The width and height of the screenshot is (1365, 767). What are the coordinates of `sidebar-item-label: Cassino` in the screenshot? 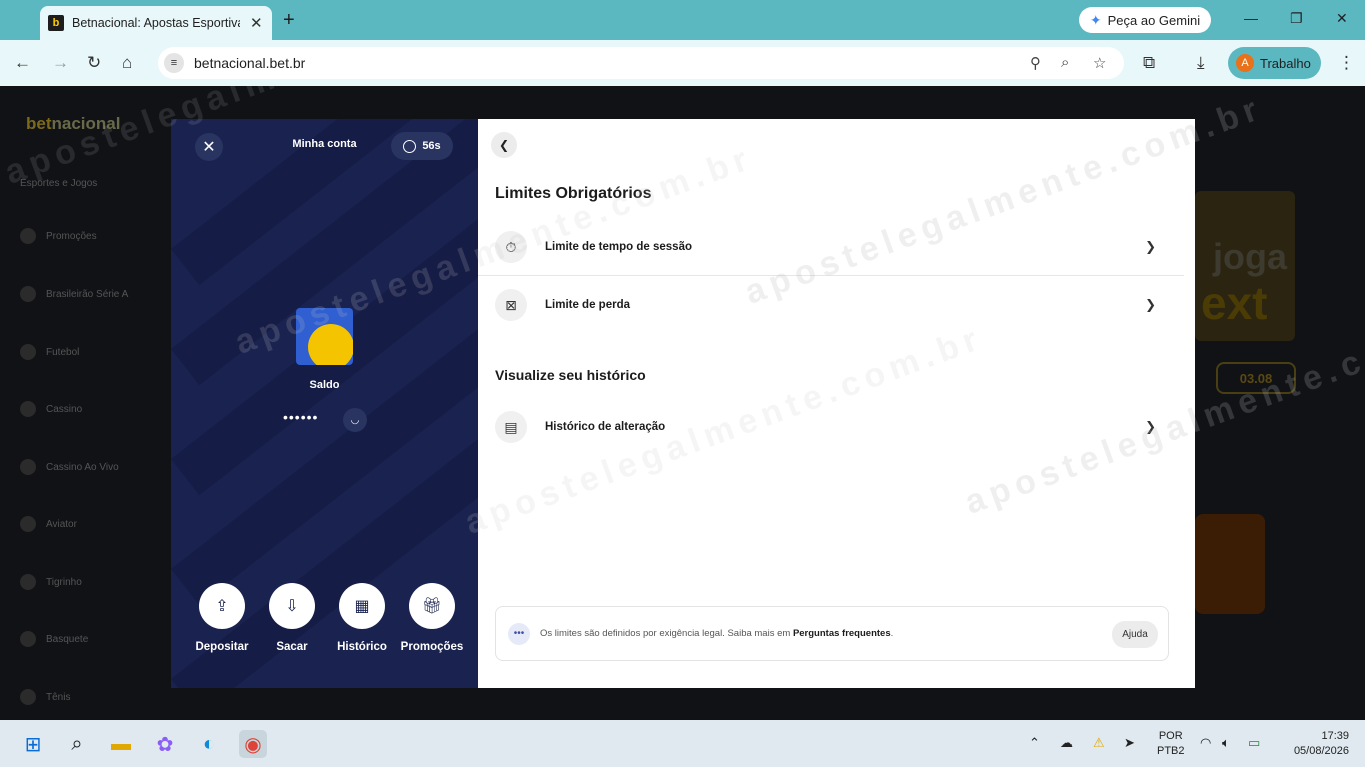 It's located at (64, 409).